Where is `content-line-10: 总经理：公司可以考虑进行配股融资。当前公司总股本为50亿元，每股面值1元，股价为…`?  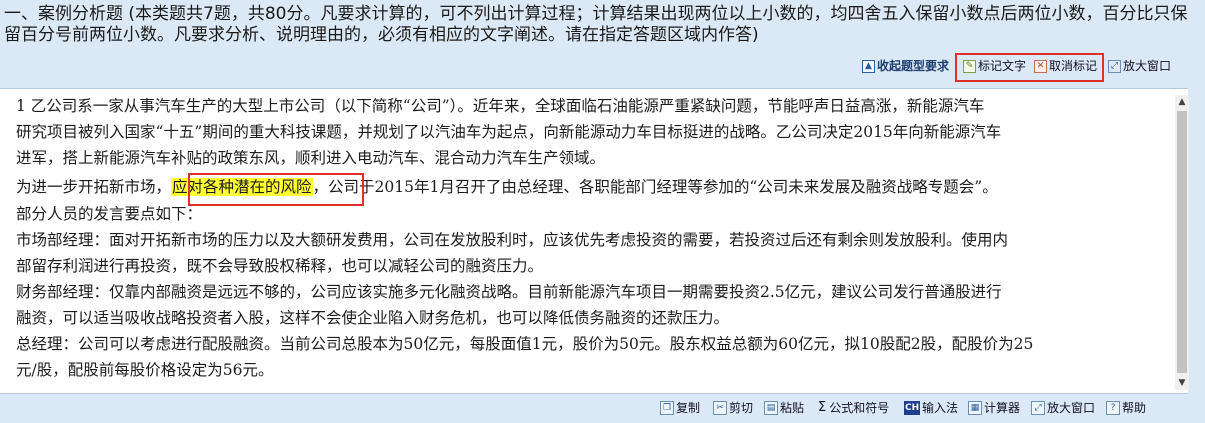 content-line-10: 总经理：公司可以考虑进行配股融资。当前公司总股本为50亿元，每股面值1元，股价为… is located at coordinates (525, 344).